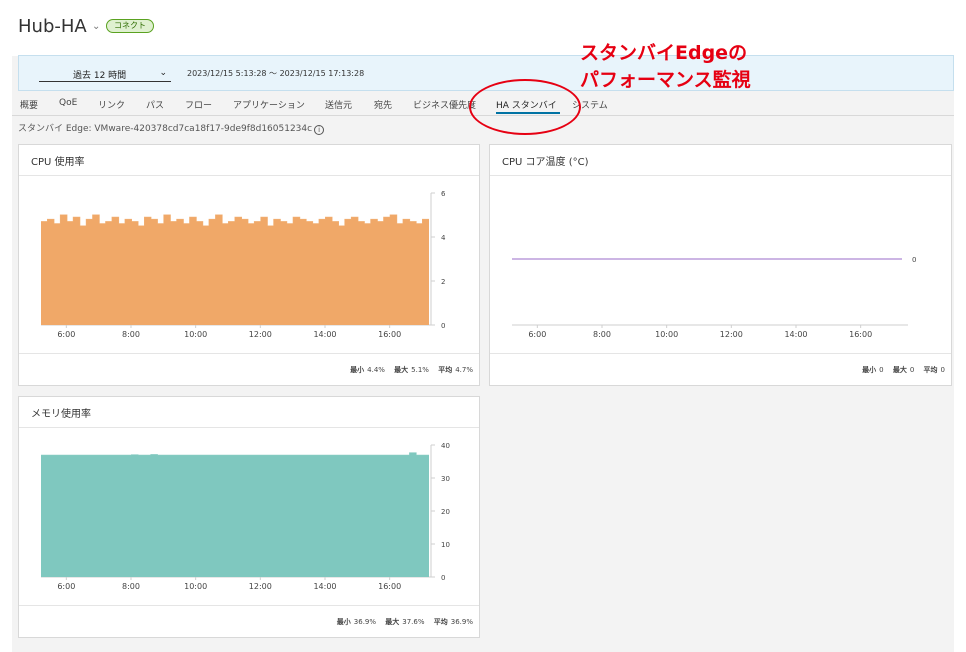 This screenshot has height=652, width=966. Describe the element at coordinates (714, 297) in the screenshot. I see `temperature-chart: 6:00 8:00 10:00 12:00 14:00 16:00 0` at that location.